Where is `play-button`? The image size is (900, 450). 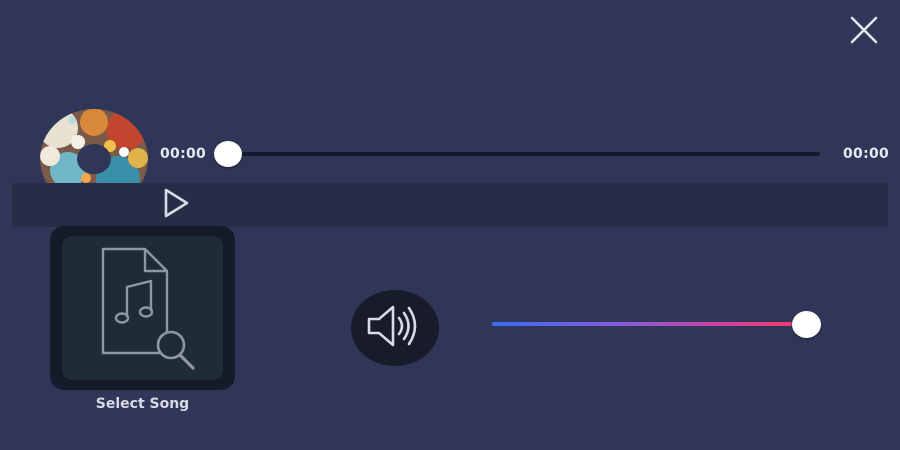
play-button is located at coordinates (176, 205).